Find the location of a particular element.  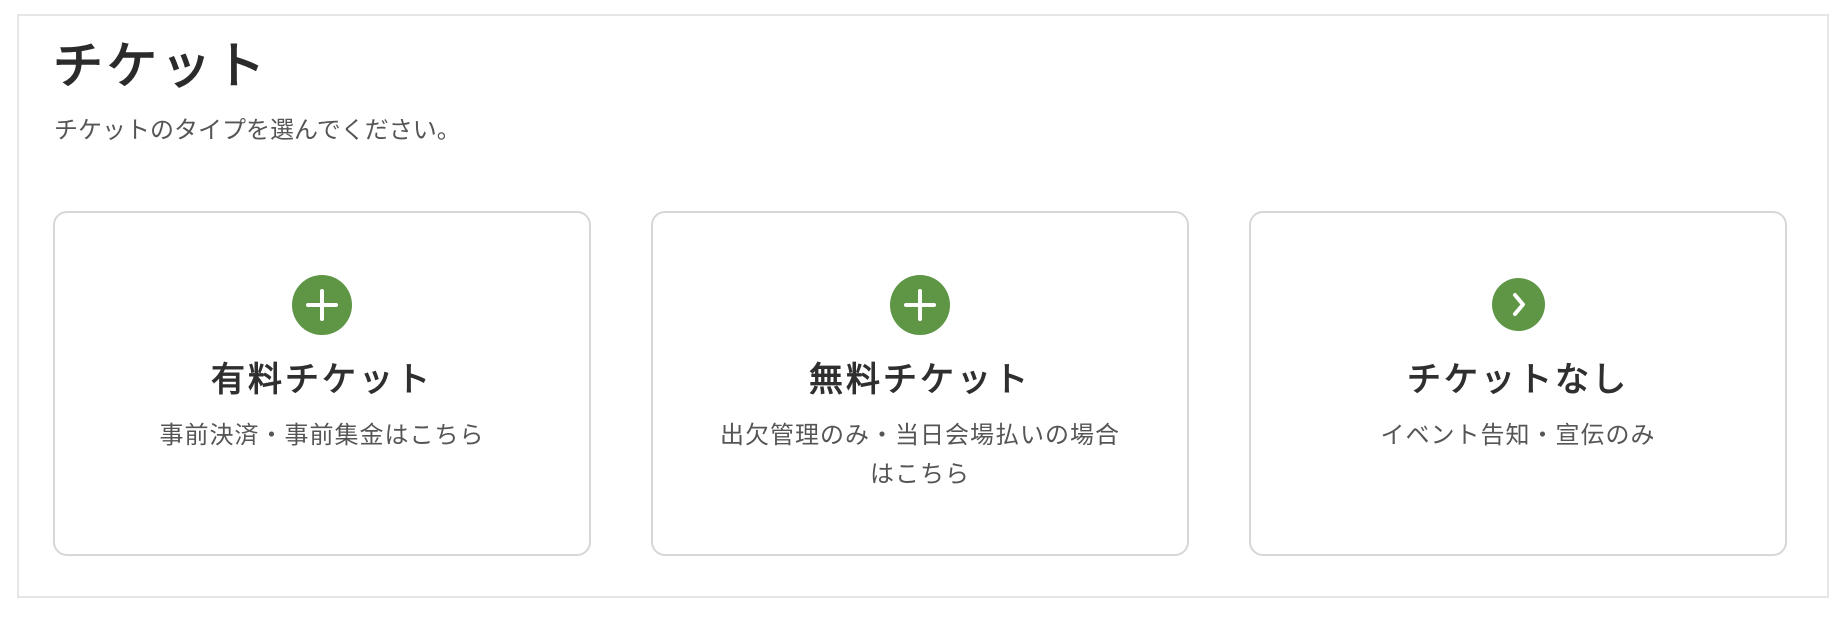

page-subtitle: チケットのタイプを選んでください。 is located at coordinates (257, 130).